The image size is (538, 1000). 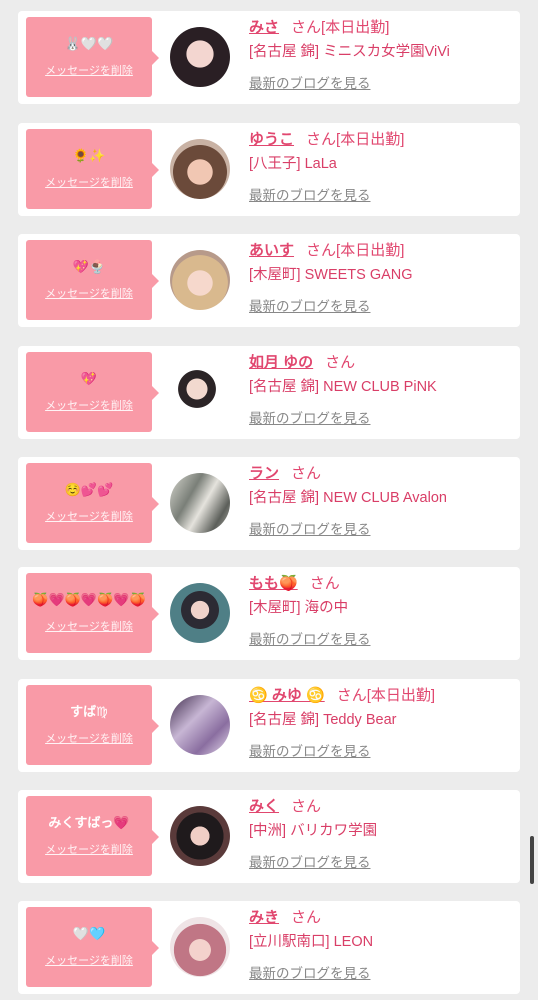 What do you see at coordinates (264, 917) in the screenshot?
I see `cast-name-link: みき` at bounding box center [264, 917].